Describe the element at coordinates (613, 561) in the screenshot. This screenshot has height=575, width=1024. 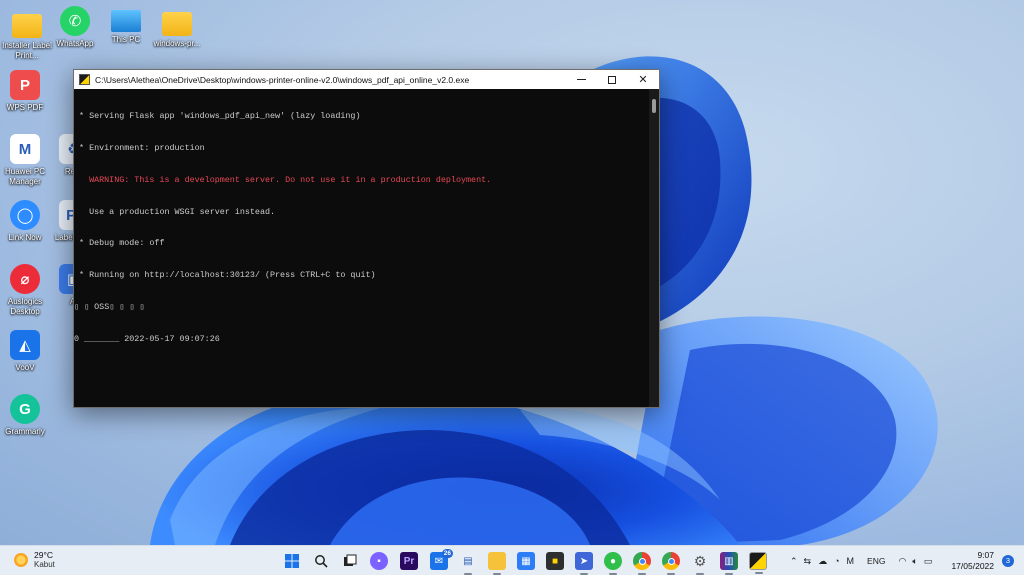
I see `wechat-icon: ●` at that location.